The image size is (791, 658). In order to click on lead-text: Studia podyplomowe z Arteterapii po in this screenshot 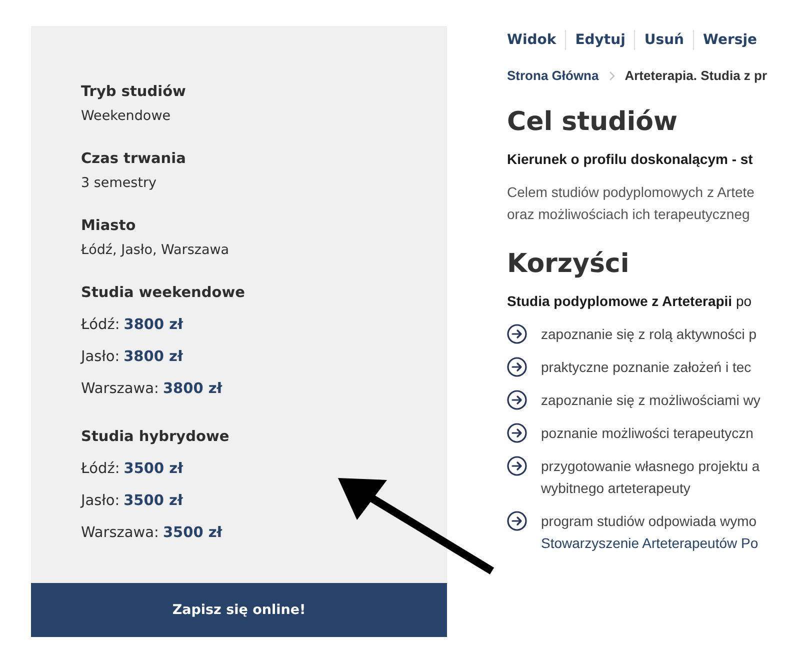, I will do `click(630, 301)`.